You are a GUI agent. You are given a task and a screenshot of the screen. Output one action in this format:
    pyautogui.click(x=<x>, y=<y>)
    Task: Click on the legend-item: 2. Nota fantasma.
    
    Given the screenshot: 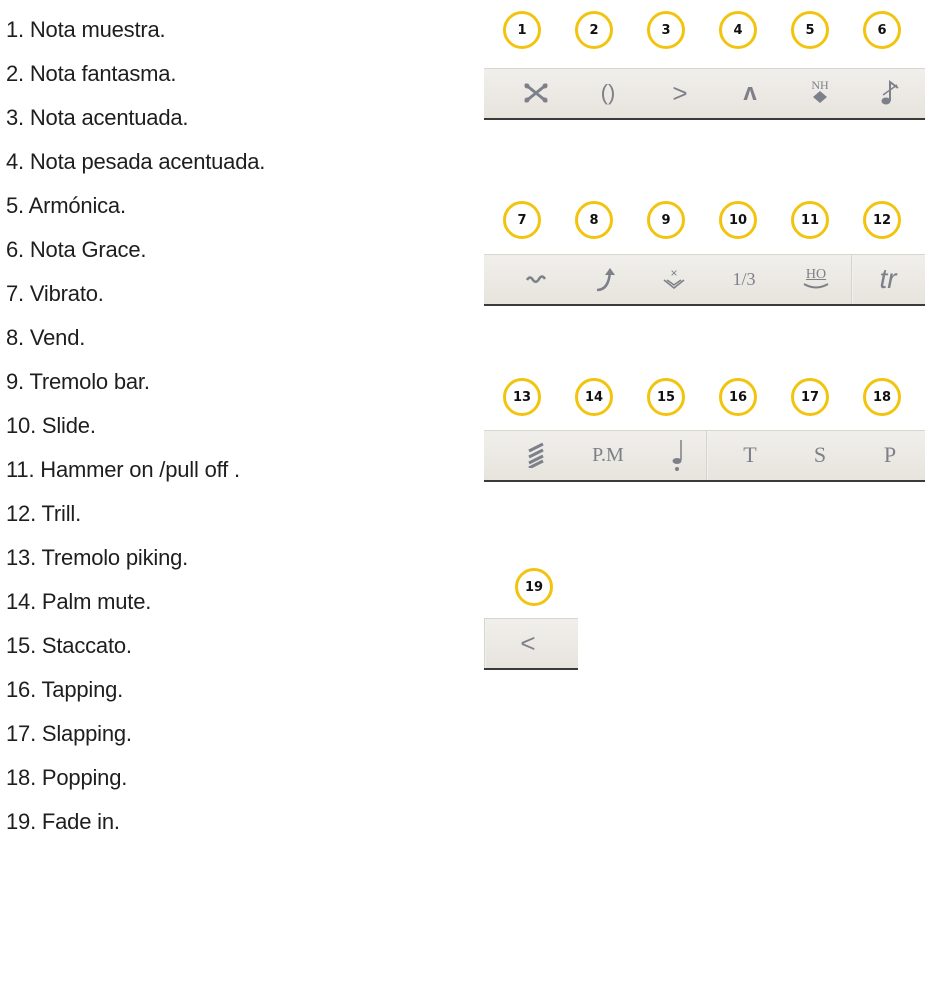 What is the action you would take?
    pyautogui.click(x=91, y=73)
    